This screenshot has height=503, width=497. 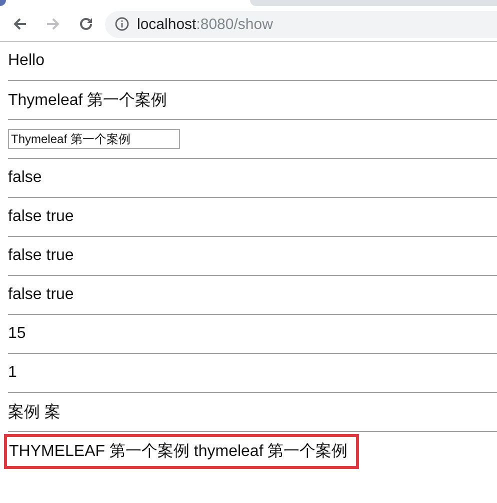 What do you see at coordinates (205, 24) in the screenshot?
I see `url-text: localhost:8080/show` at bounding box center [205, 24].